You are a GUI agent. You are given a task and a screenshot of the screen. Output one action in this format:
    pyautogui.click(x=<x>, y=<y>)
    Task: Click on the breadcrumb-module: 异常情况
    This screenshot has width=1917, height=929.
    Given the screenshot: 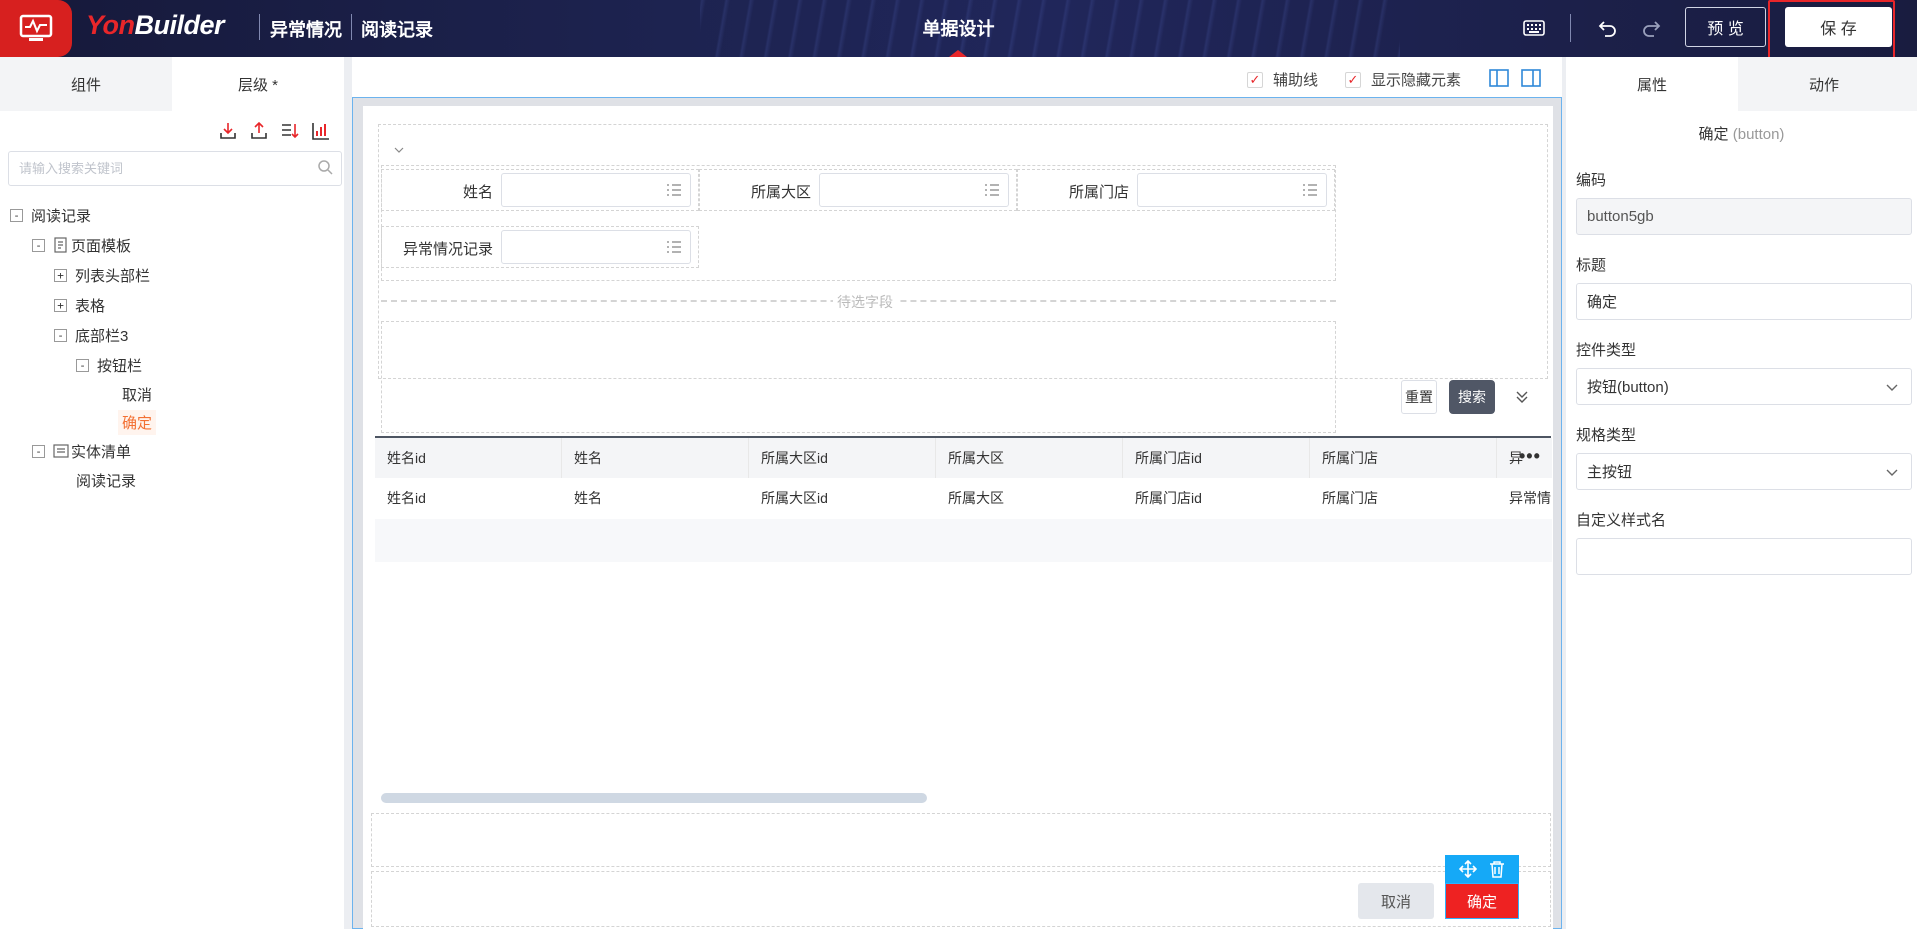 What is the action you would take?
    pyautogui.click(x=306, y=29)
    